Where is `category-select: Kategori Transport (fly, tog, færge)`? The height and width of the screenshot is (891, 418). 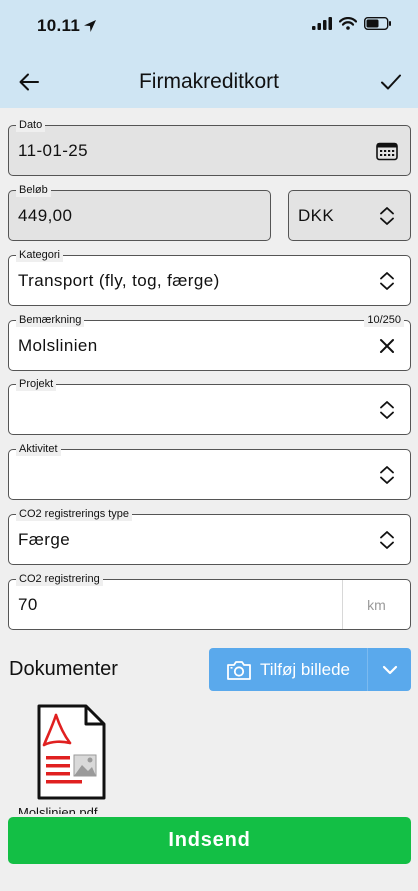 category-select: Kategori Transport (fly, tog, færge) is located at coordinates (209, 277).